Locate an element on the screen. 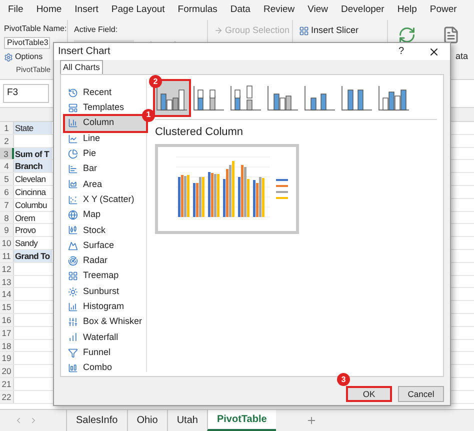 The width and height of the screenshot is (474, 431). row-number: 17 is located at coordinates (7, 332).